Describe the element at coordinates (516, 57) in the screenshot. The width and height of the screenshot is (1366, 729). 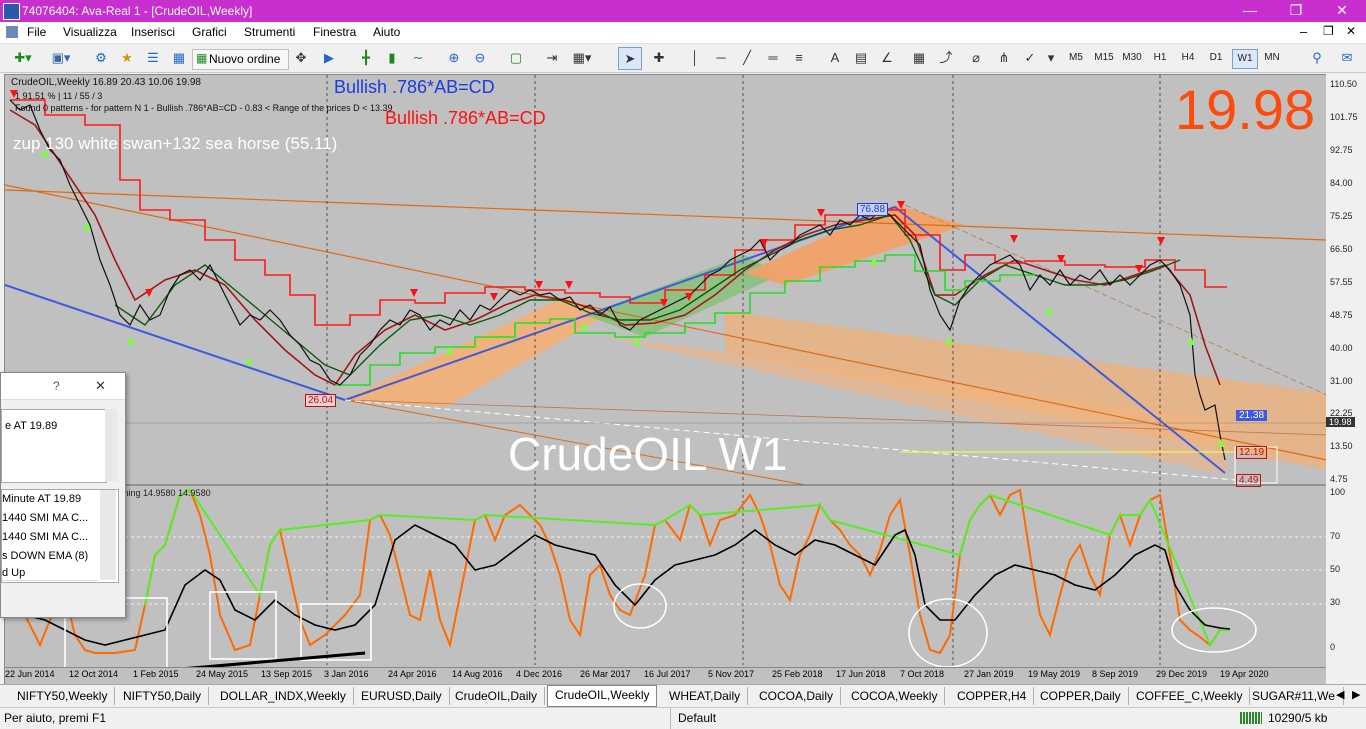
I see `tile-windows-icon: ▢` at that location.